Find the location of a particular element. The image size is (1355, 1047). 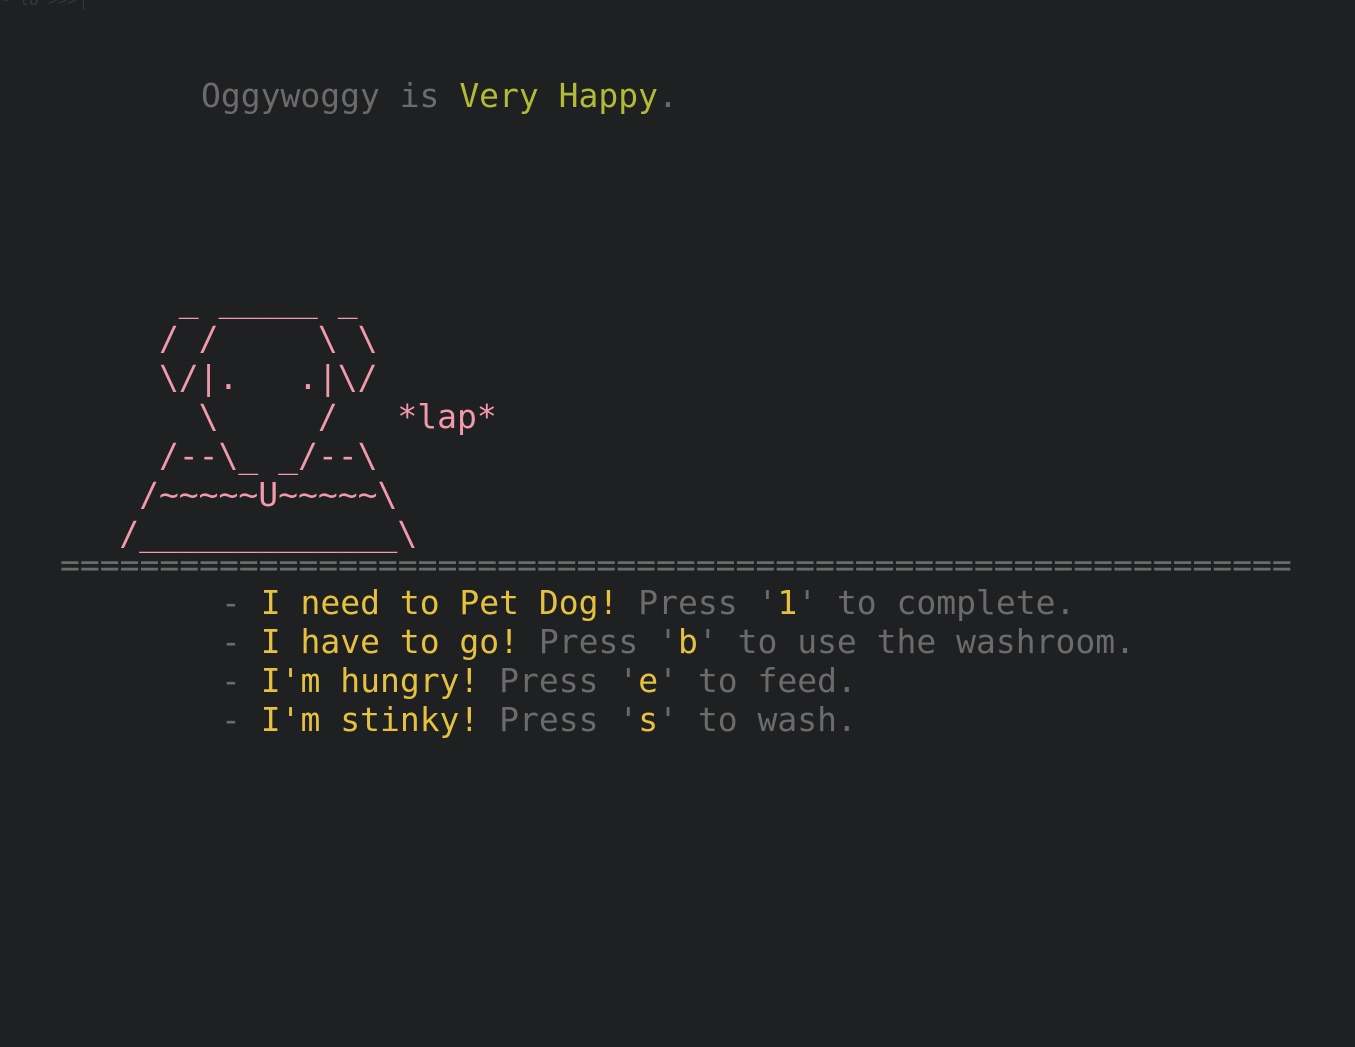

dog-art-line: /--\_ _/--\ is located at coordinates (189, 455).